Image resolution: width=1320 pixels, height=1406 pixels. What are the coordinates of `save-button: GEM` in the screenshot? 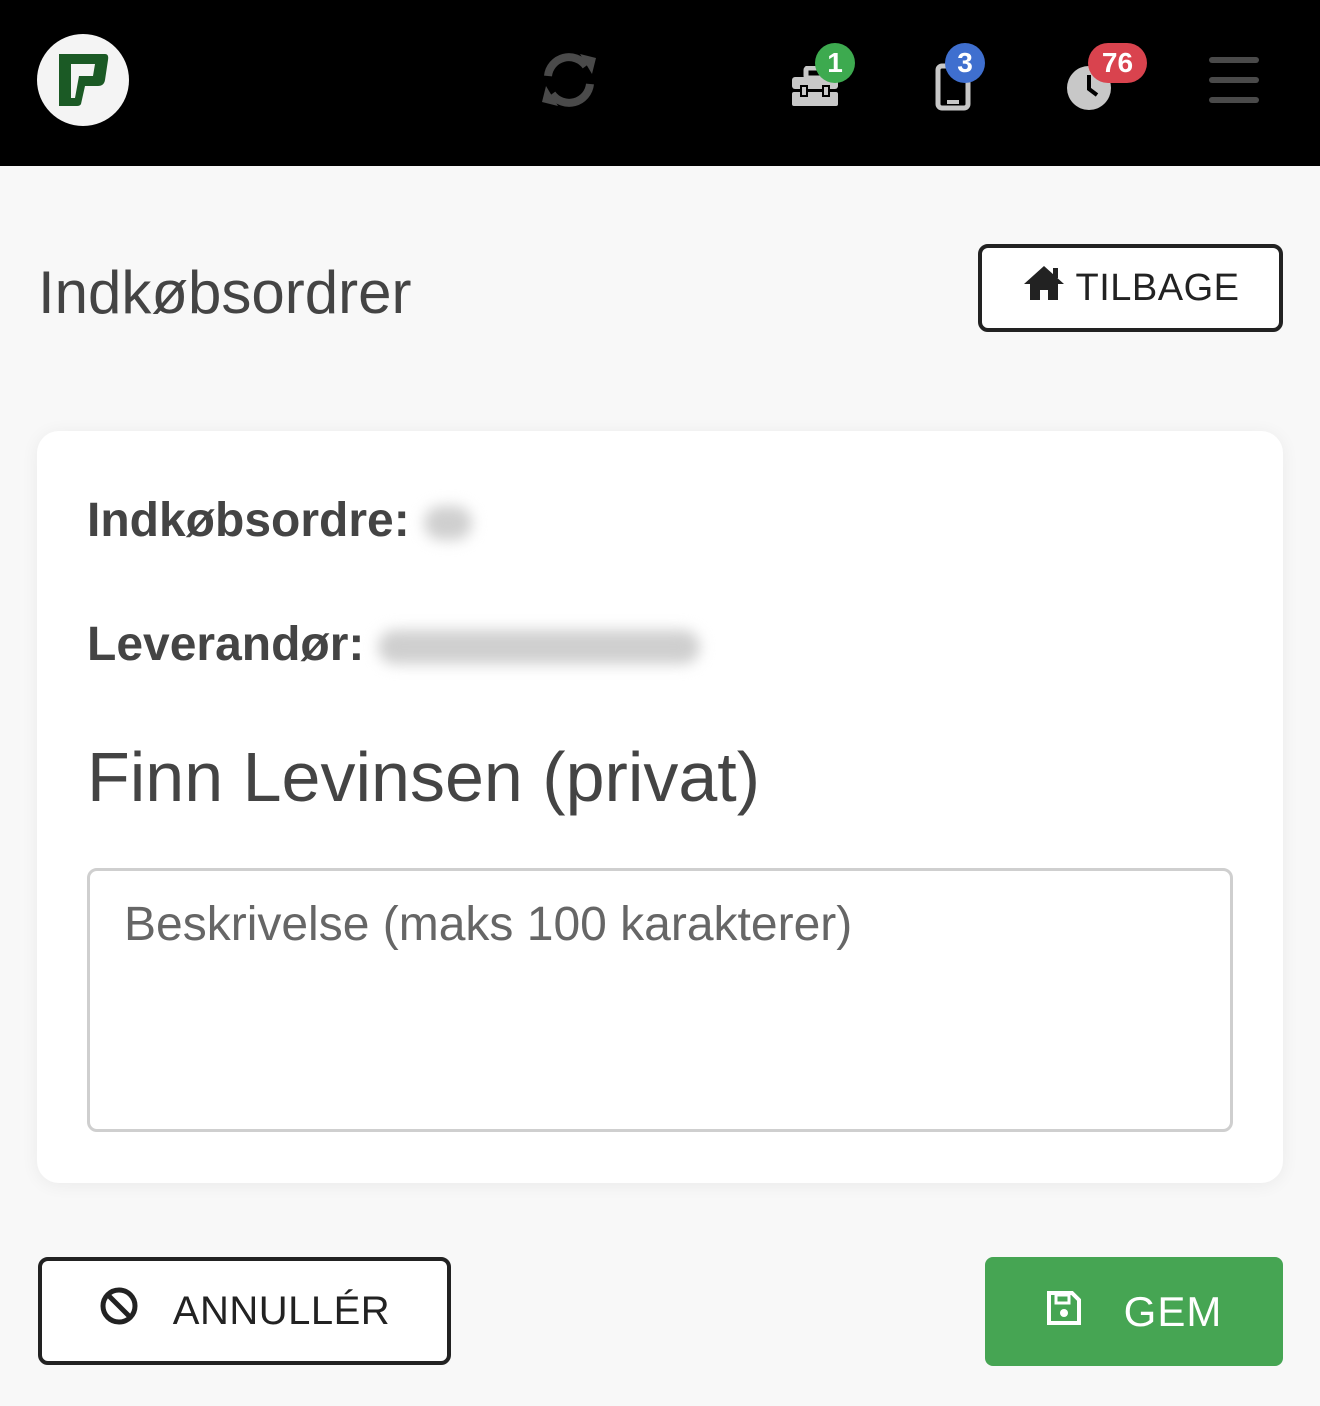 It's located at (1134, 1311).